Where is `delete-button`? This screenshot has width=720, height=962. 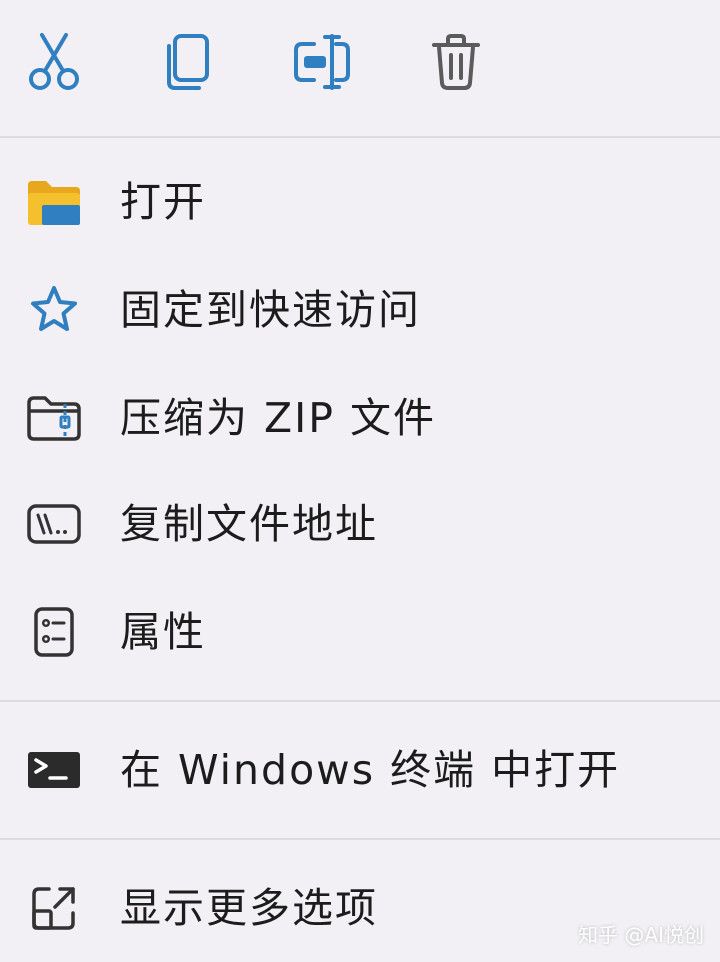 delete-button is located at coordinates (456, 62).